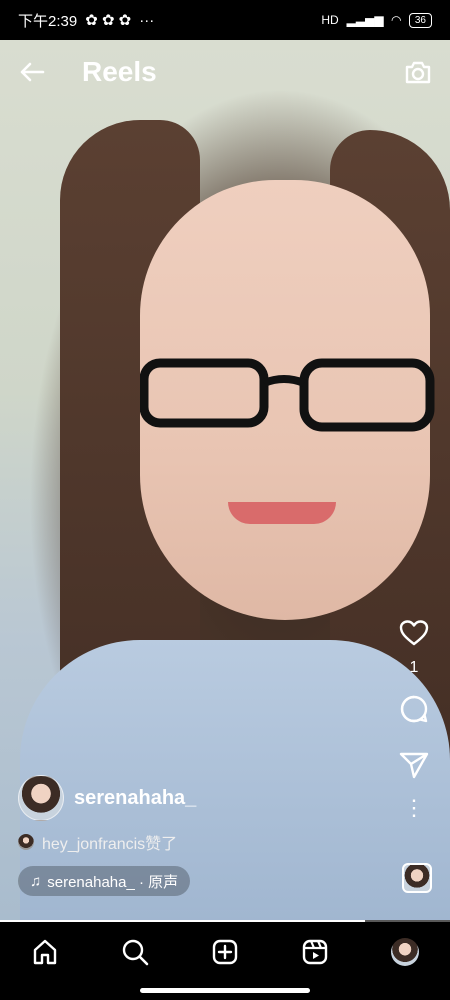 The height and width of the screenshot is (1000, 450). Describe the element at coordinates (113, 882) in the screenshot. I see `audio-label: serenahaha_ · 原声` at that location.